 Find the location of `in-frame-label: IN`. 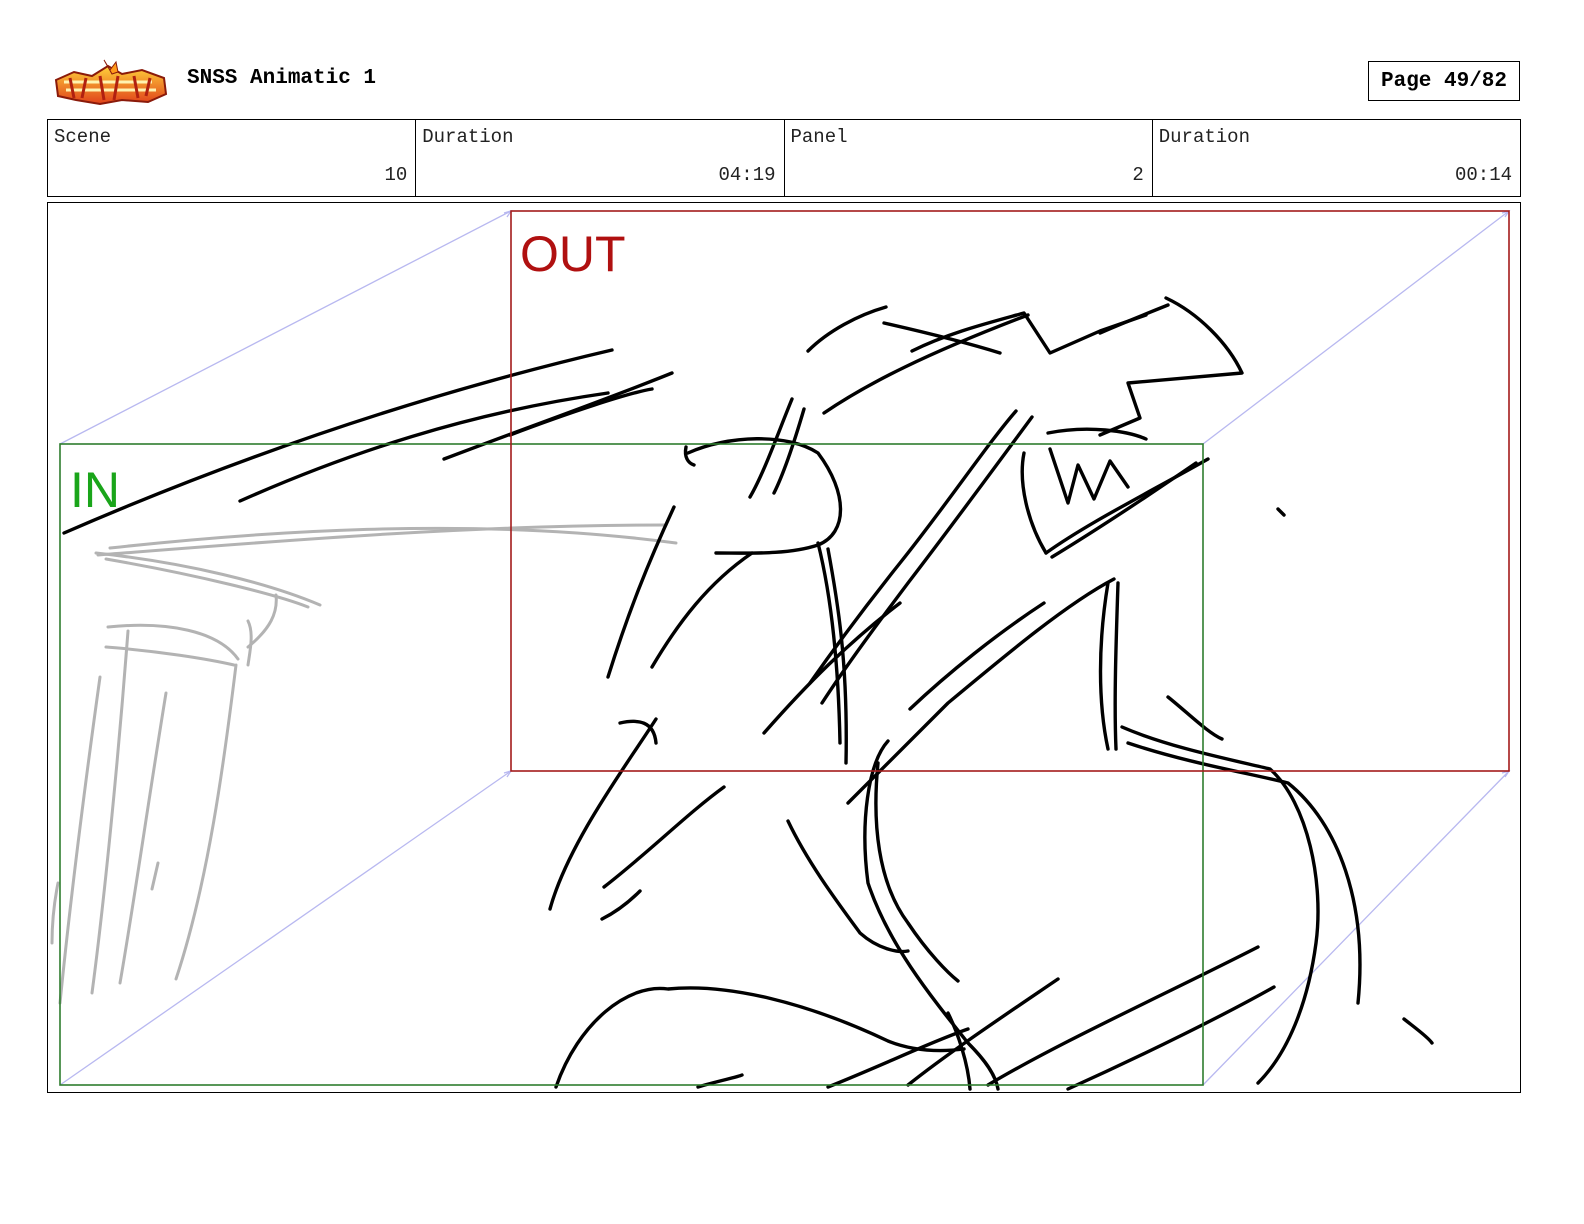

in-frame-label: IN is located at coordinates (95, 490).